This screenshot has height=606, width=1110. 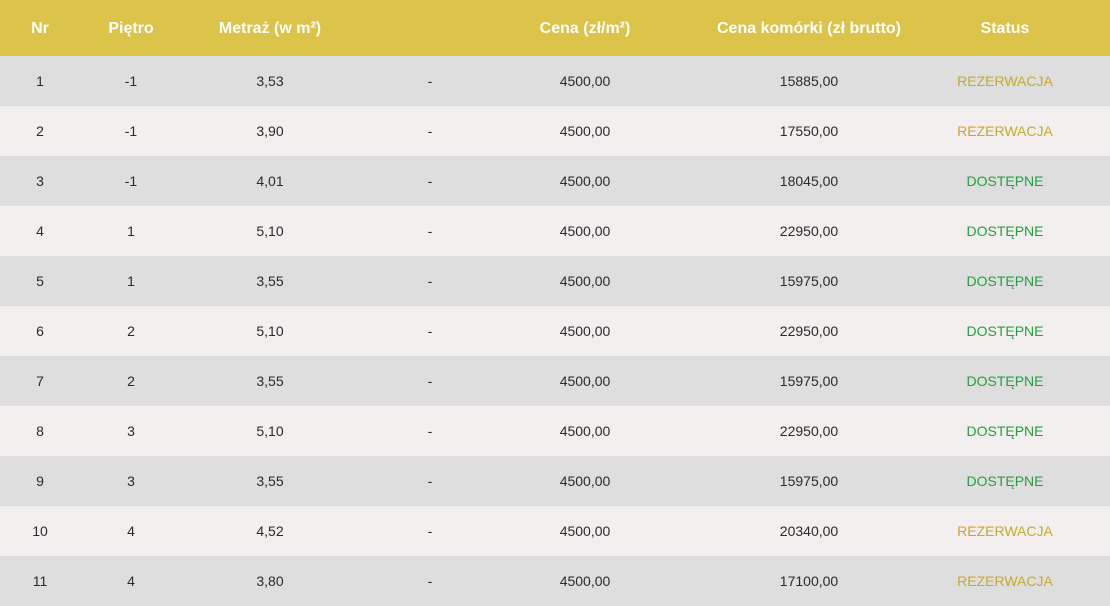 What do you see at coordinates (270, 81) in the screenshot?
I see `cell-metraz: 3,53` at bounding box center [270, 81].